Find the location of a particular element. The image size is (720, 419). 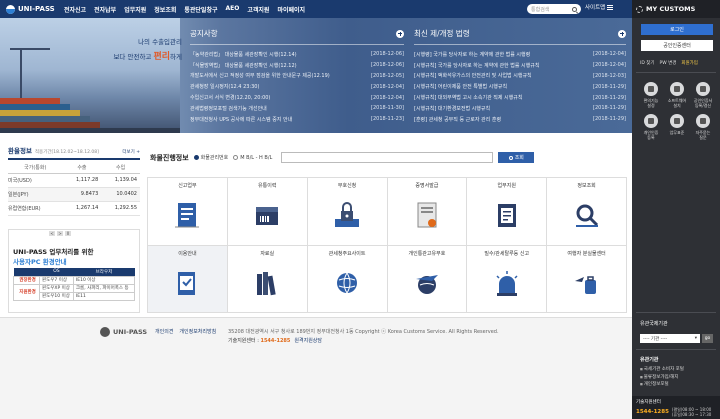

service-certificate: 증명서발급 is located at coordinates (427, 212).